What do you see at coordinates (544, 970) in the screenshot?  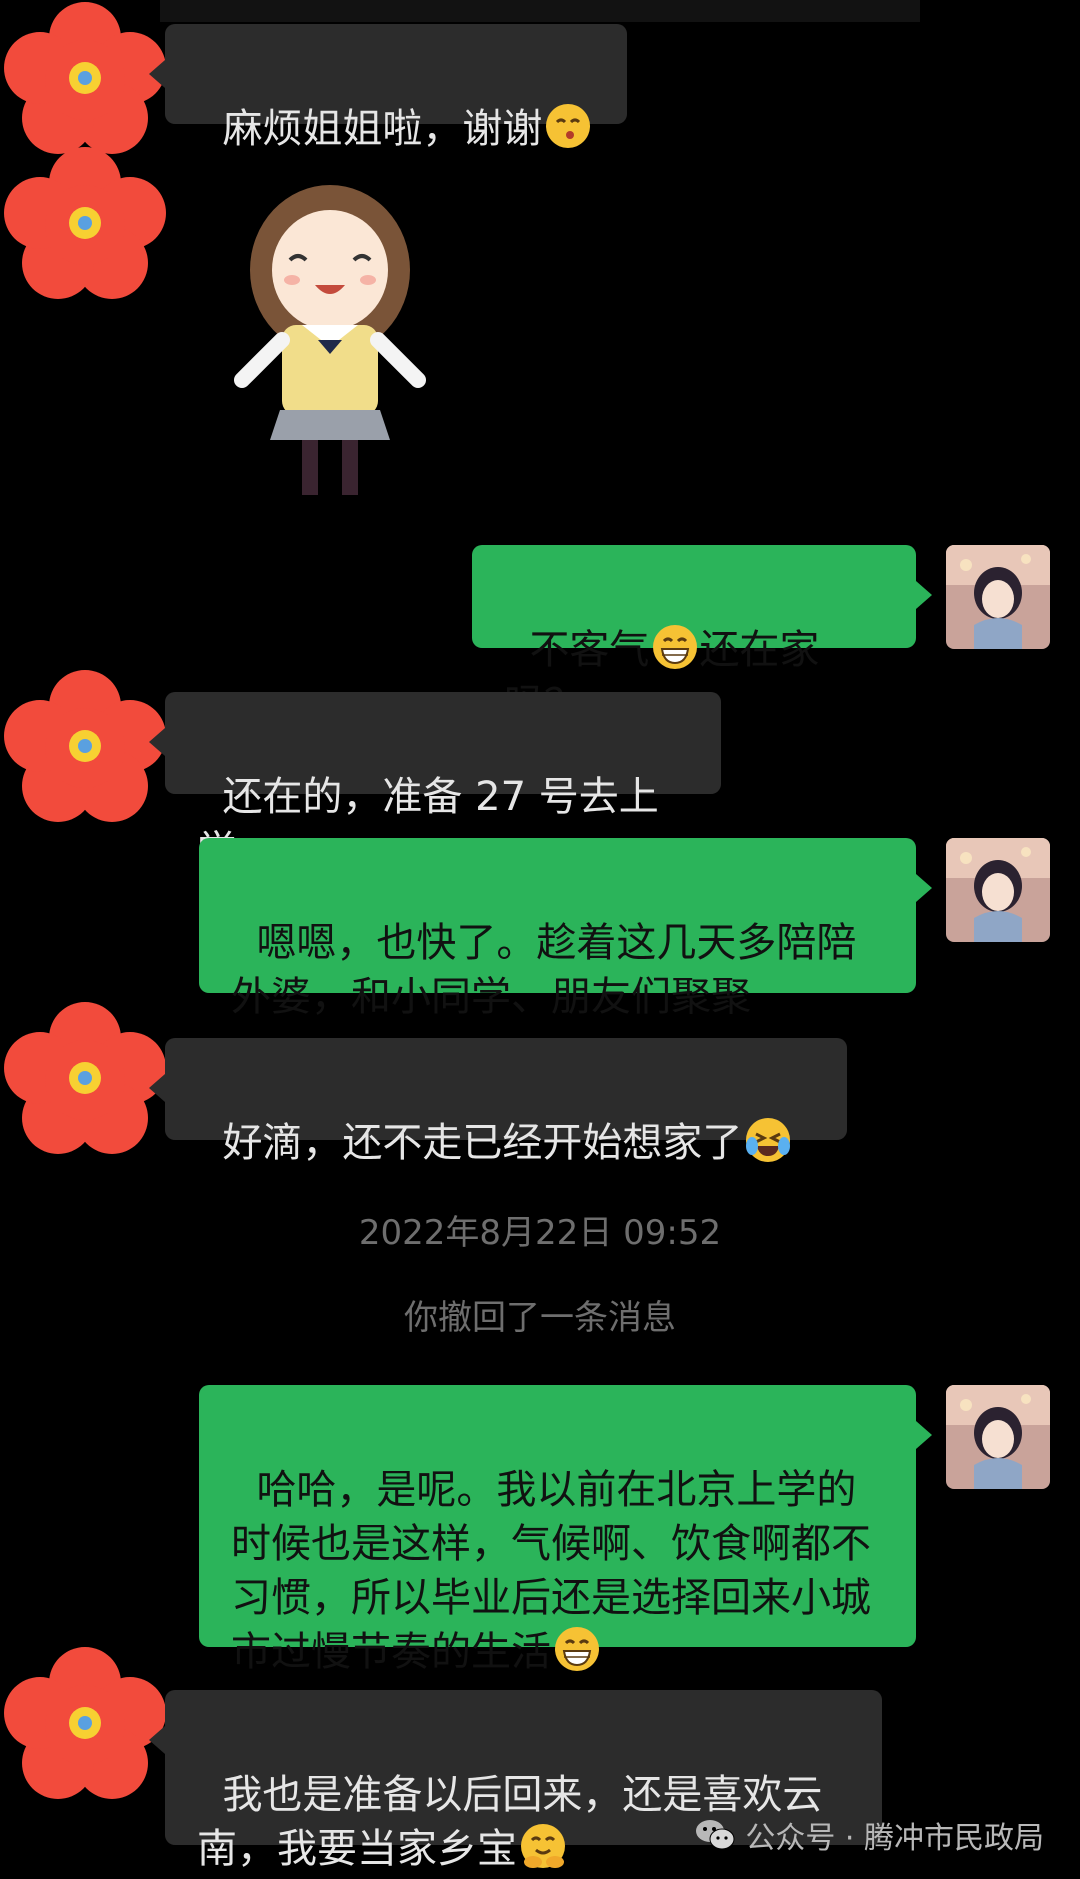 I see `message-text: 嗯嗯，也快了。趁着这几天多陪陪外婆，和小同学、朋友们聚聚` at bounding box center [544, 970].